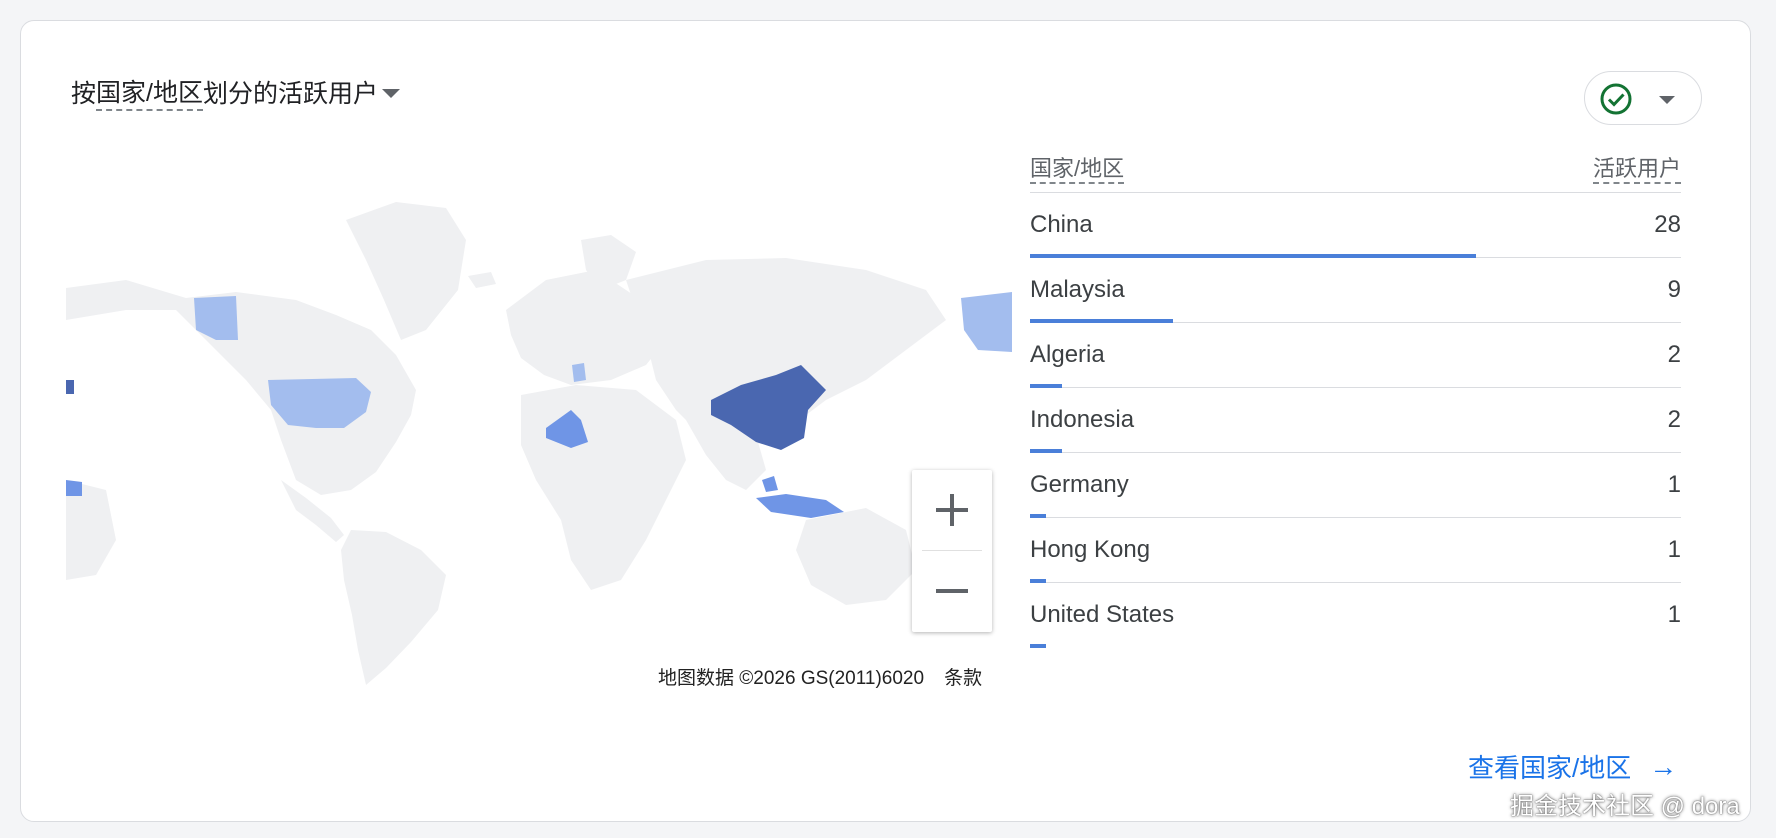  I want to click on value-bar, so click(1038, 646).